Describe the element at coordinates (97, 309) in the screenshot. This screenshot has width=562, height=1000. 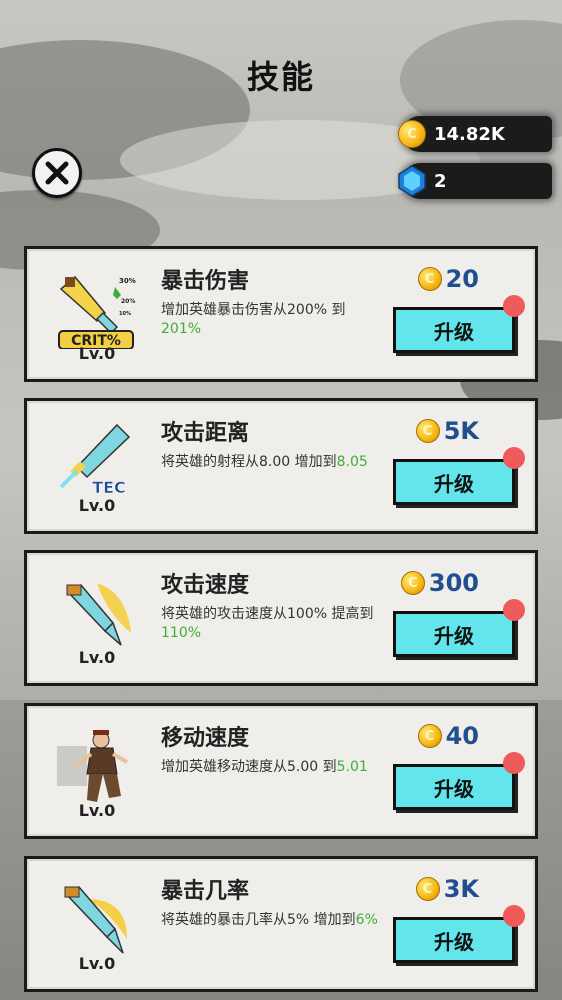
I see `crit-sword-icon: CRIT% 30% 20% 10%` at that location.